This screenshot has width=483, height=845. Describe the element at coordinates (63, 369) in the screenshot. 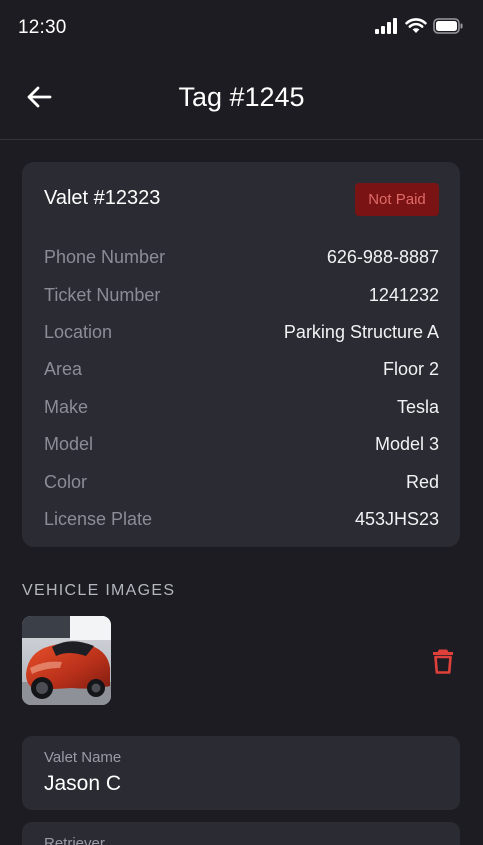

I see `row-label: Area` at that location.